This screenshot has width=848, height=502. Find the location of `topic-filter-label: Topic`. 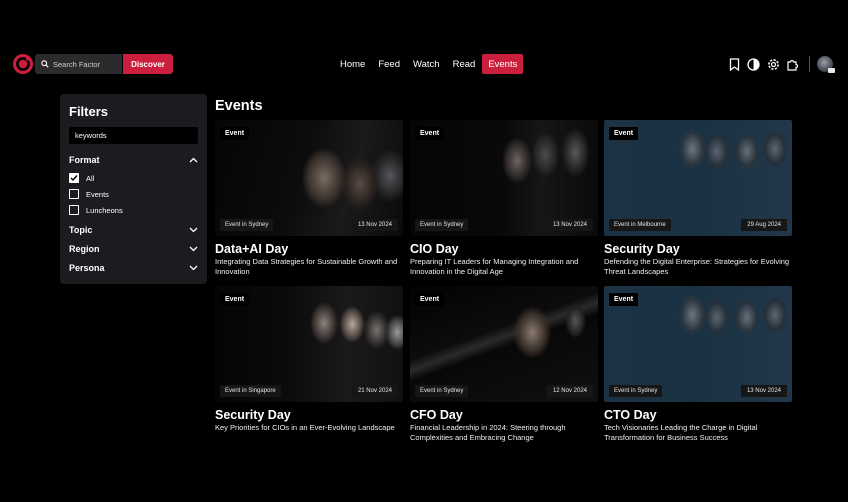

topic-filter-label: Topic is located at coordinates (81, 230).